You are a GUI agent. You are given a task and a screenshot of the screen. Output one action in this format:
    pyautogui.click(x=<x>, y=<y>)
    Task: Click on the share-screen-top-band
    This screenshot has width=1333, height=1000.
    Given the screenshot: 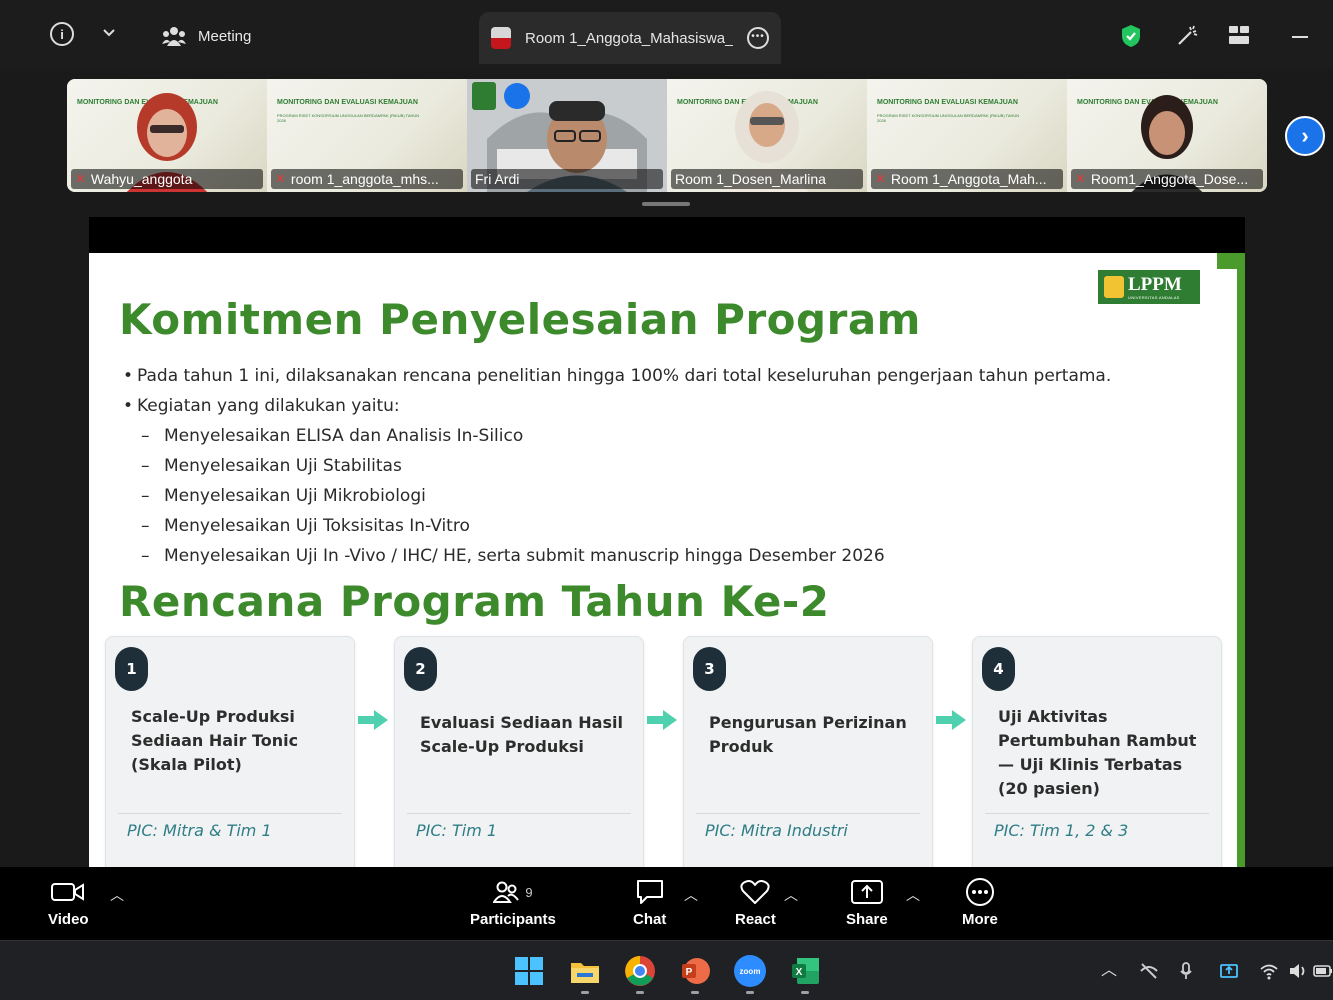 What is the action you would take?
    pyautogui.click(x=667, y=235)
    